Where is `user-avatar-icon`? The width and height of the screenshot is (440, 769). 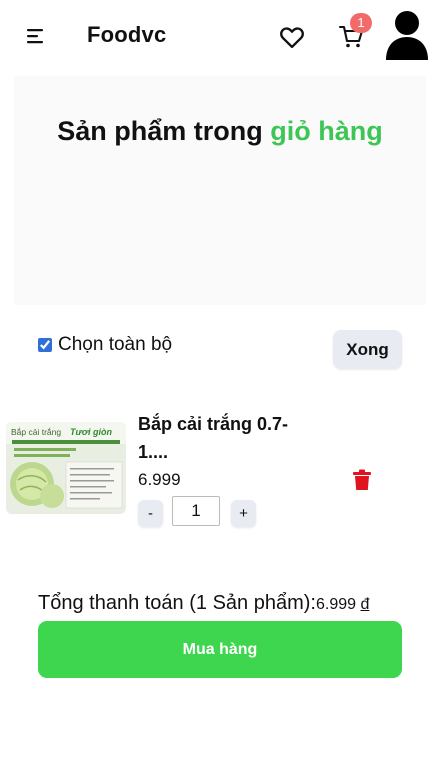 user-avatar-icon is located at coordinates (407, 34).